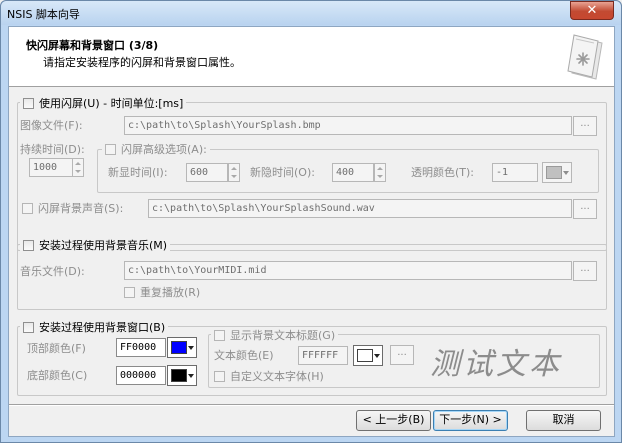 The image size is (622, 443). What do you see at coordinates (141, 347) in the screenshot?
I see `top-color-field: FF0000` at bounding box center [141, 347].